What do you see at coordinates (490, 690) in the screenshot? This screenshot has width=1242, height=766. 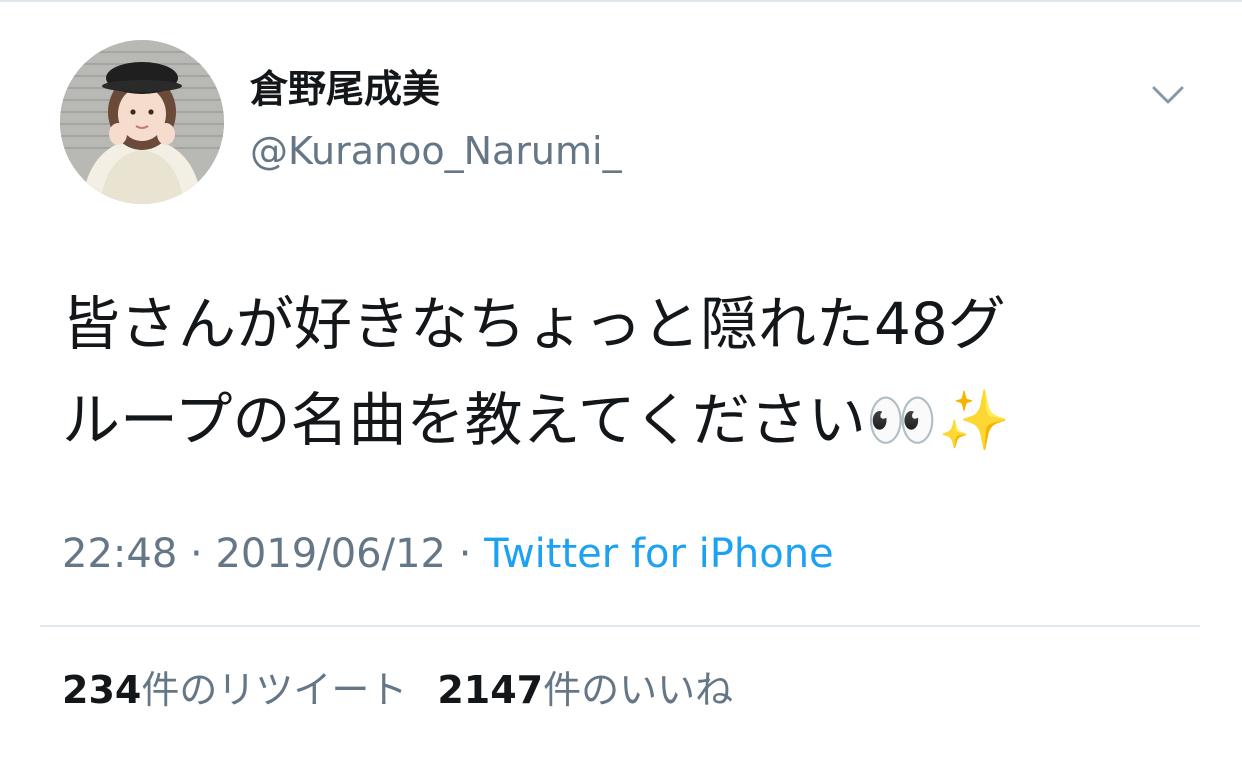 I see `like-count: 2147` at bounding box center [490, 690].